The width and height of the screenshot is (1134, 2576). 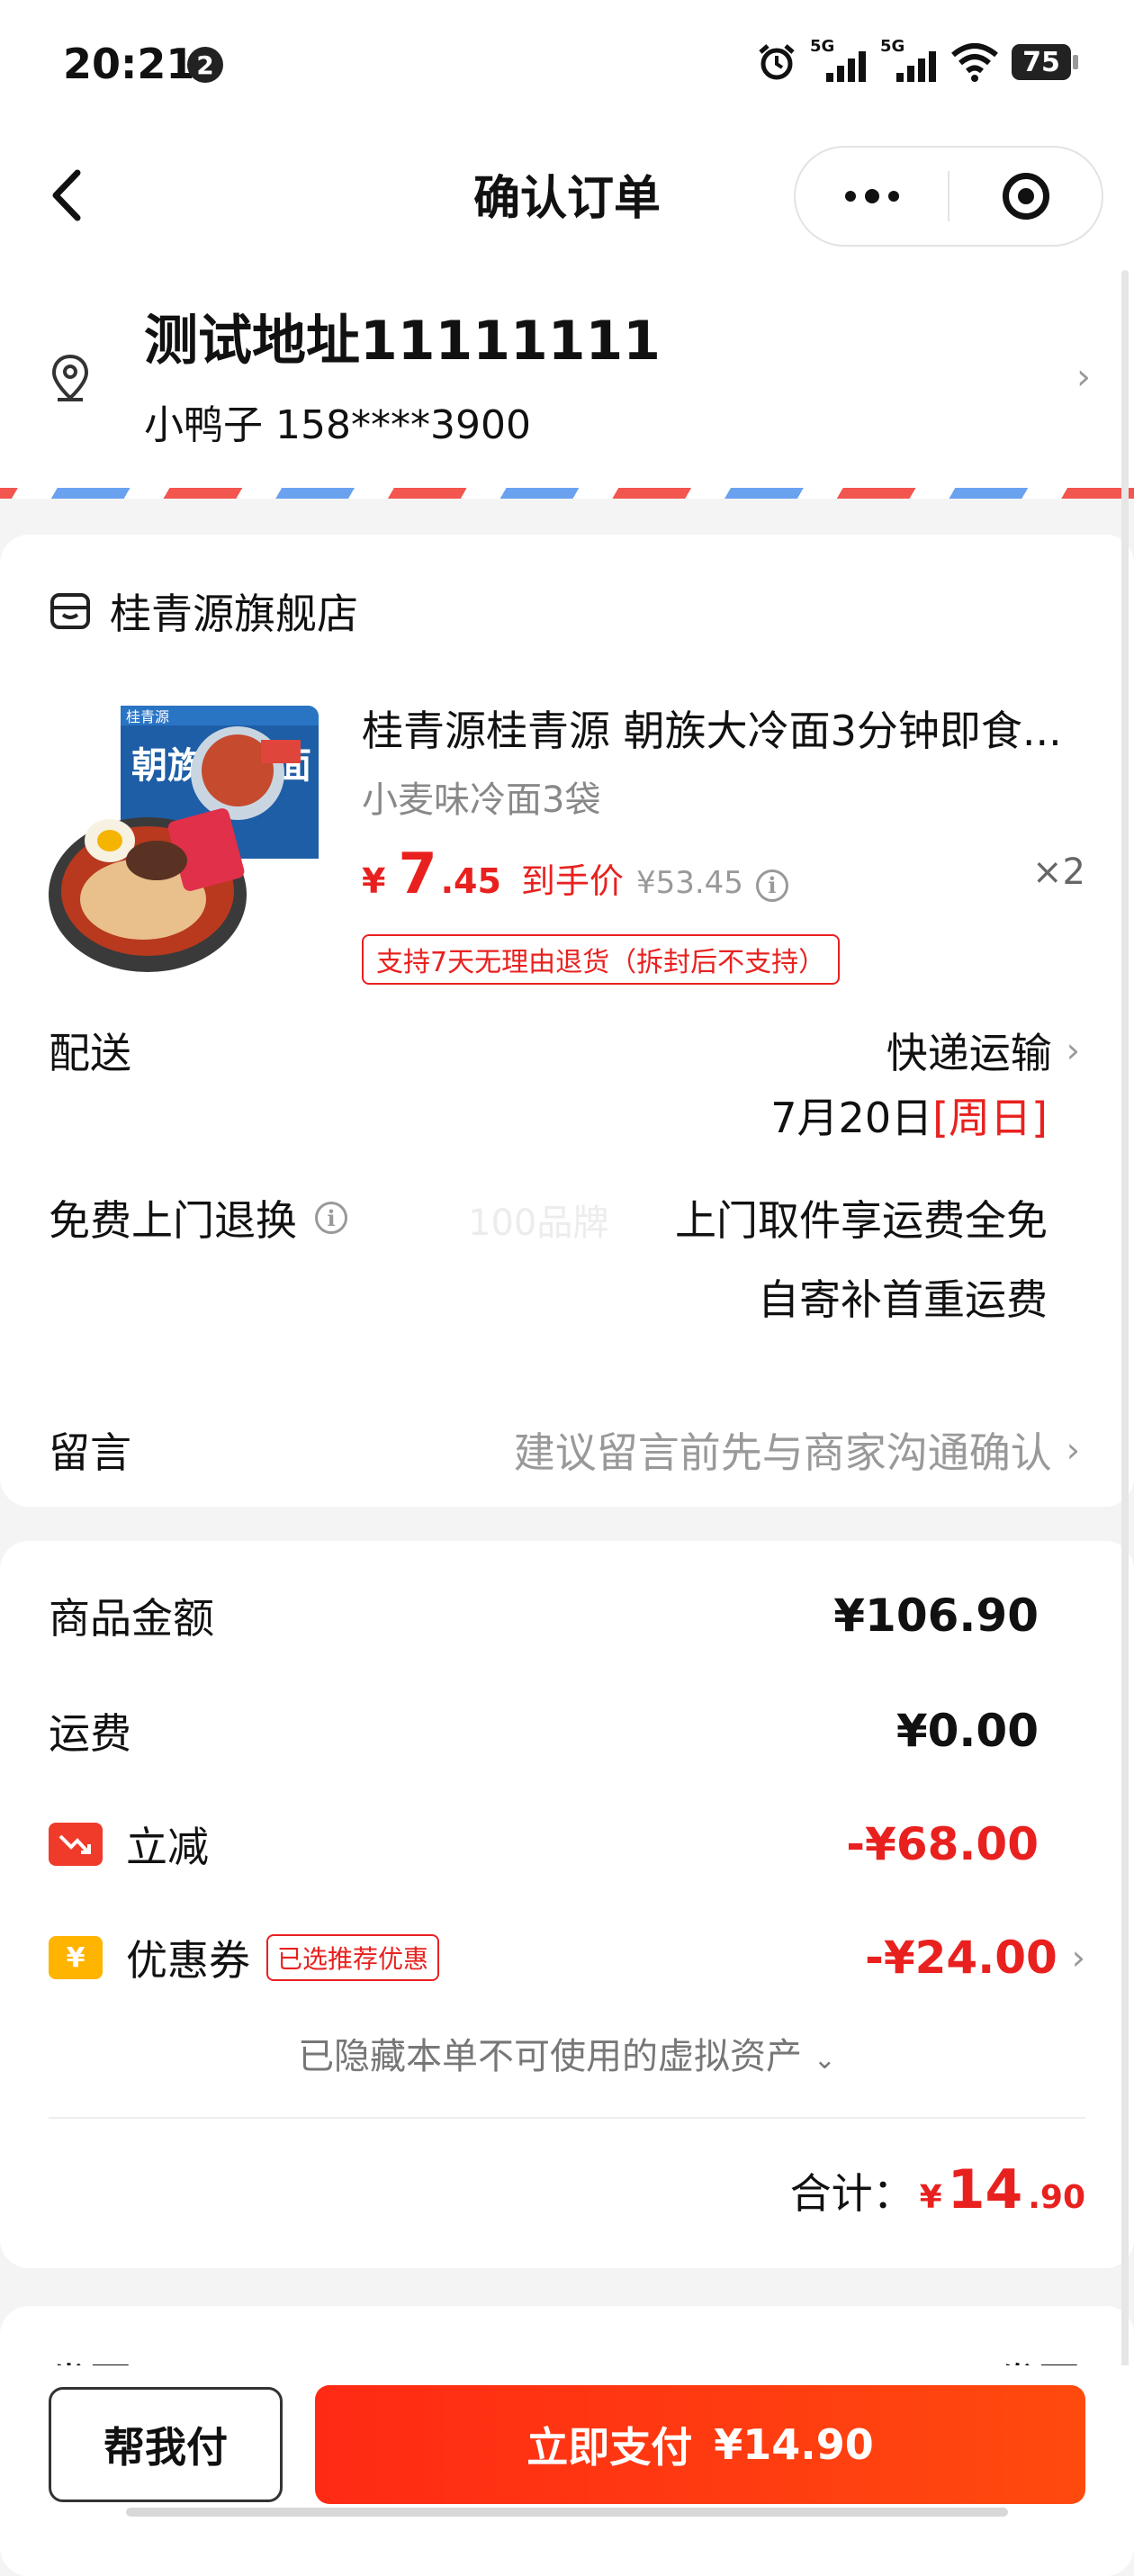 I want to click on more-dots-icon, so click(x=871, y=196).